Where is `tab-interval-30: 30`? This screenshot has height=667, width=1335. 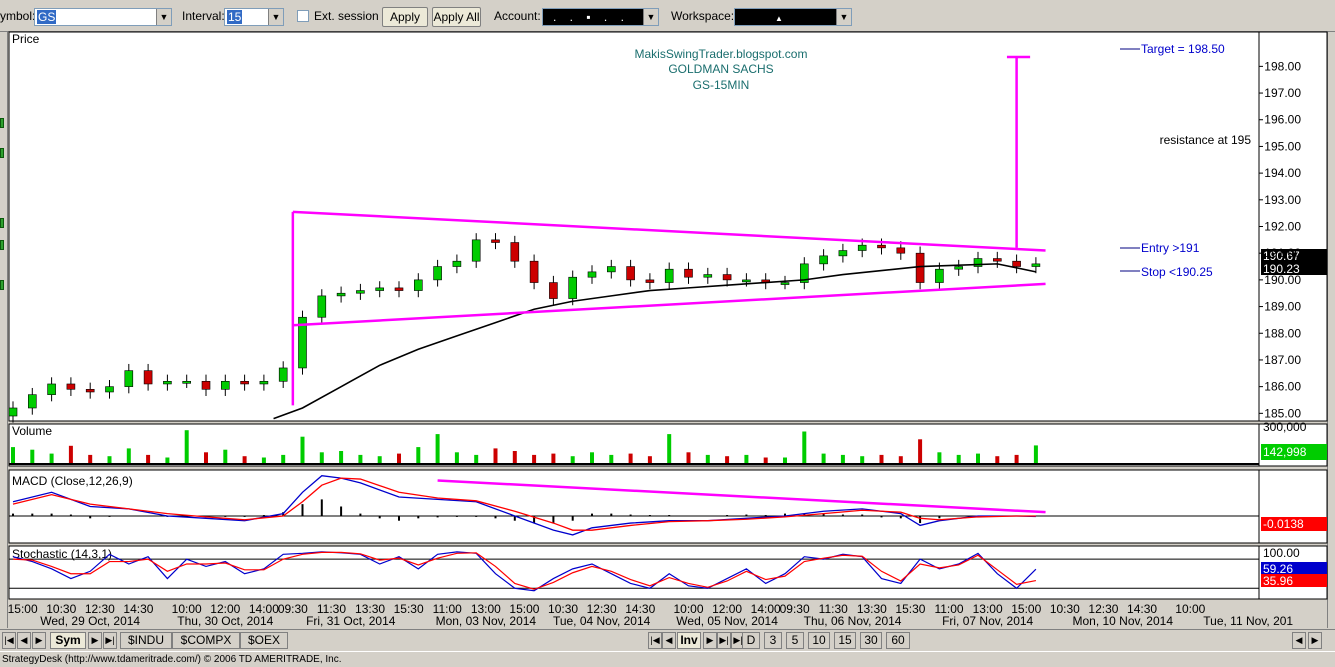
tab-interval-30: 30 is located at coordinates (871, 640).